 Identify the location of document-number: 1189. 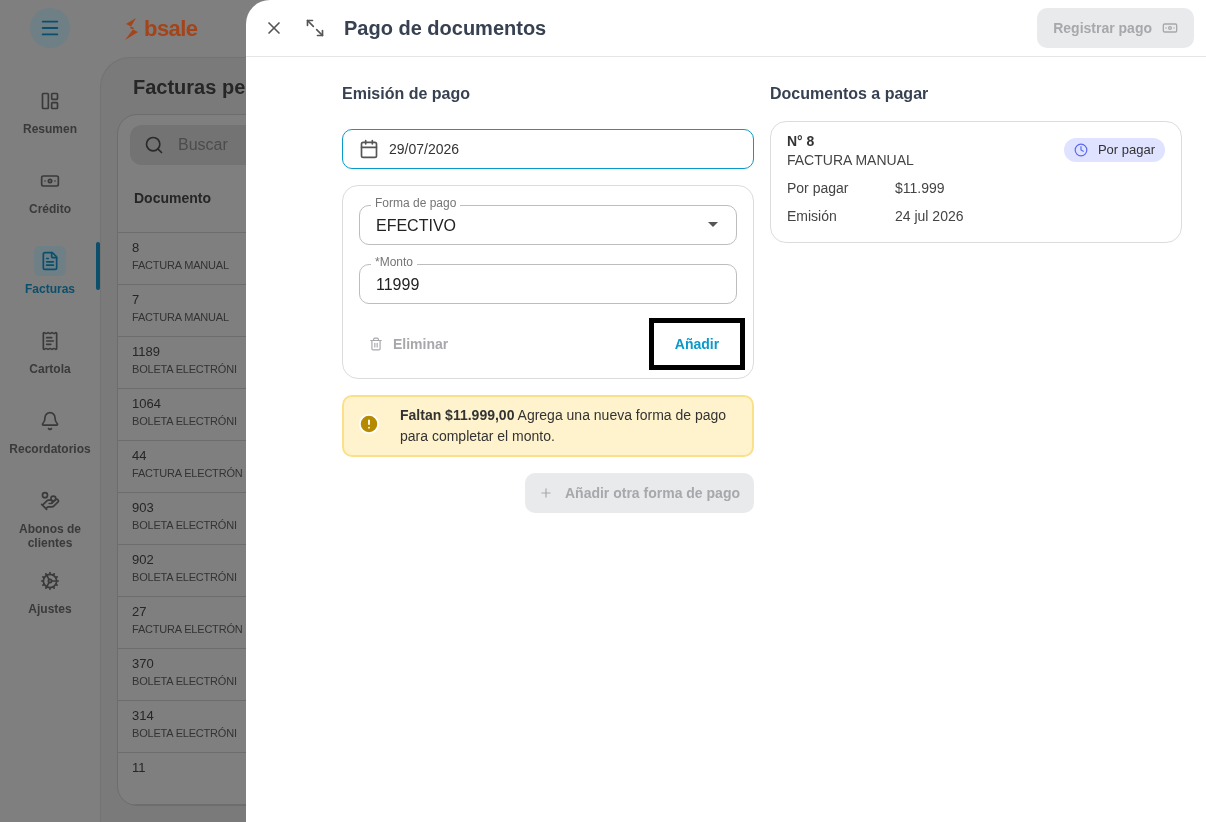
(146, 352).